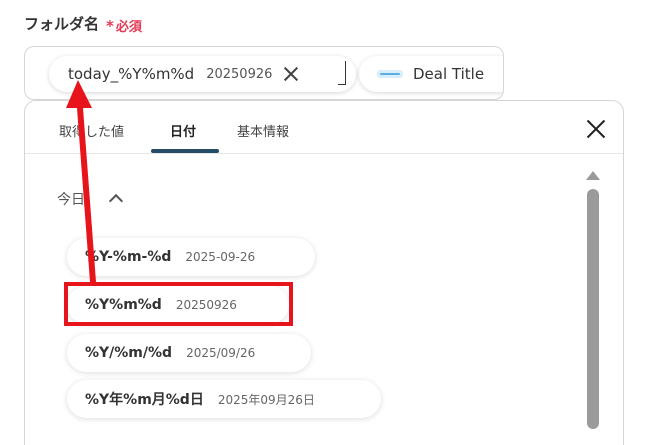 The width and height of the screenshot is (664, 445). What do you see at coordinates (128, 257) in the screenshot?
I see `option-format: %Y-%m-%d` at bounding box center [128, 257].